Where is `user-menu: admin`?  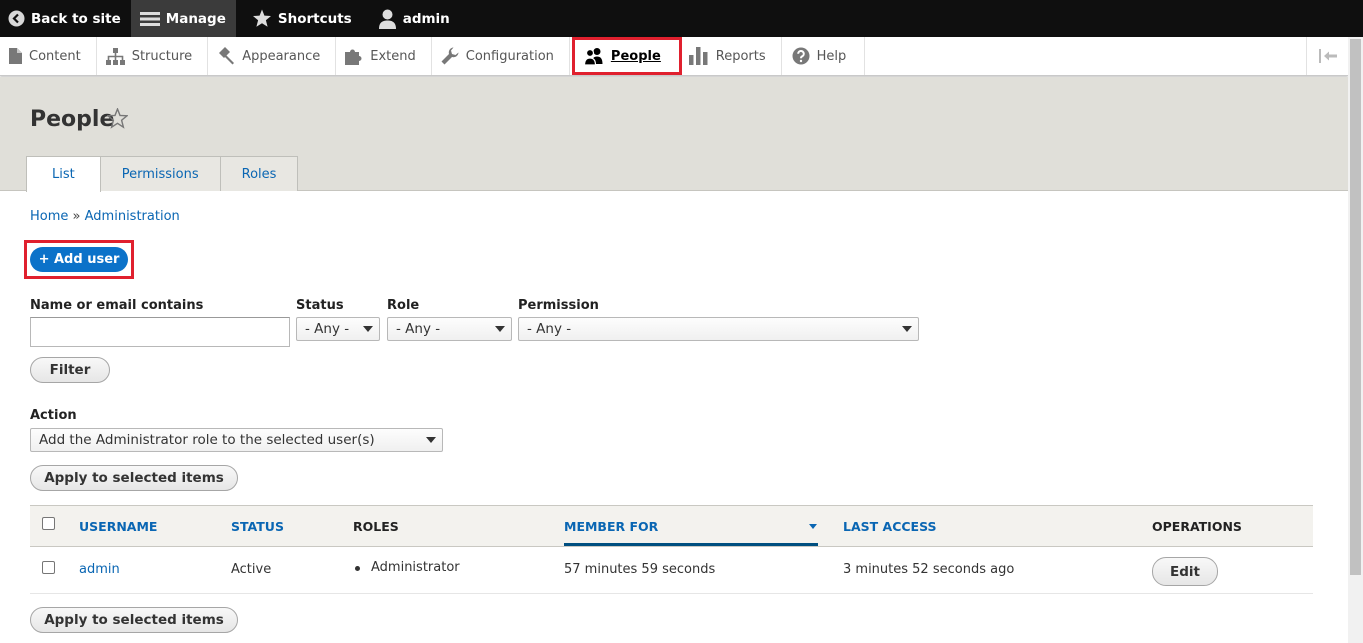 user-menu: admin is located at coordinates (411, 18).